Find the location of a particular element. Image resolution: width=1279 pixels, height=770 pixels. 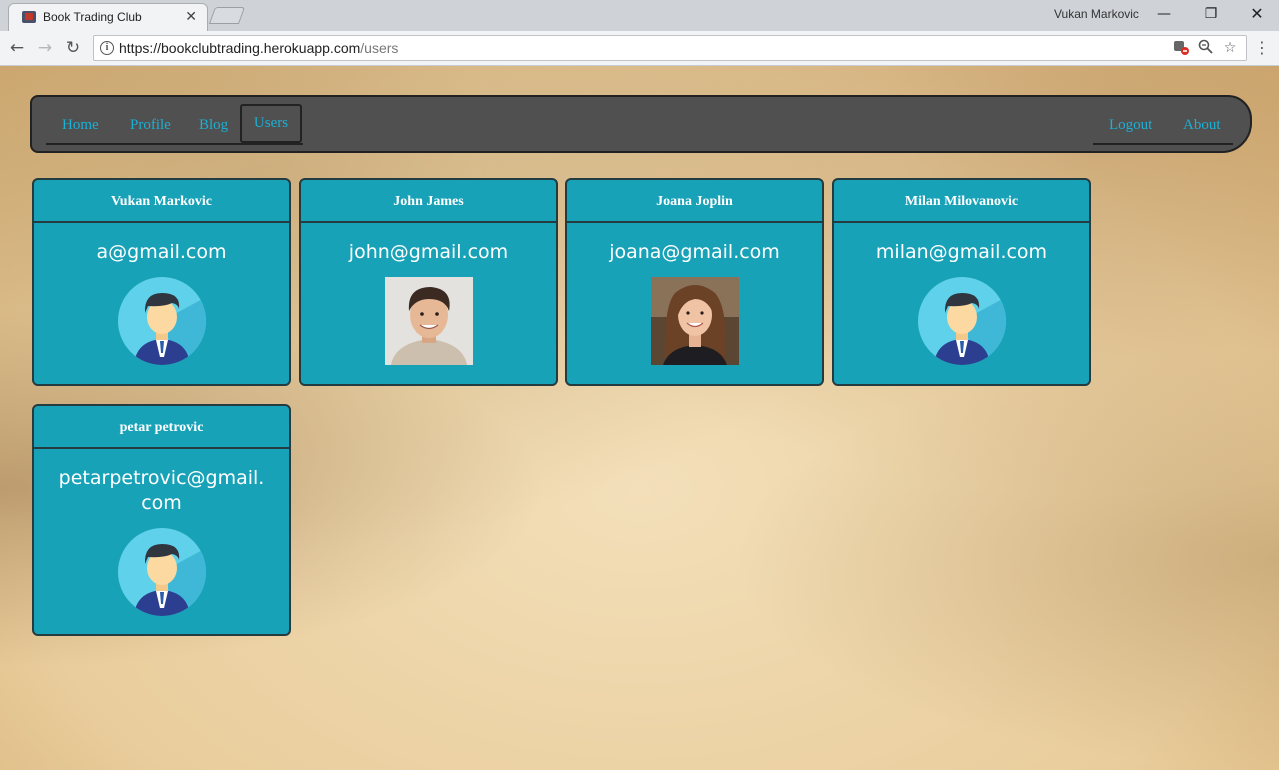

tab-title: Book Trading Club is located at coordinates (92, 17).